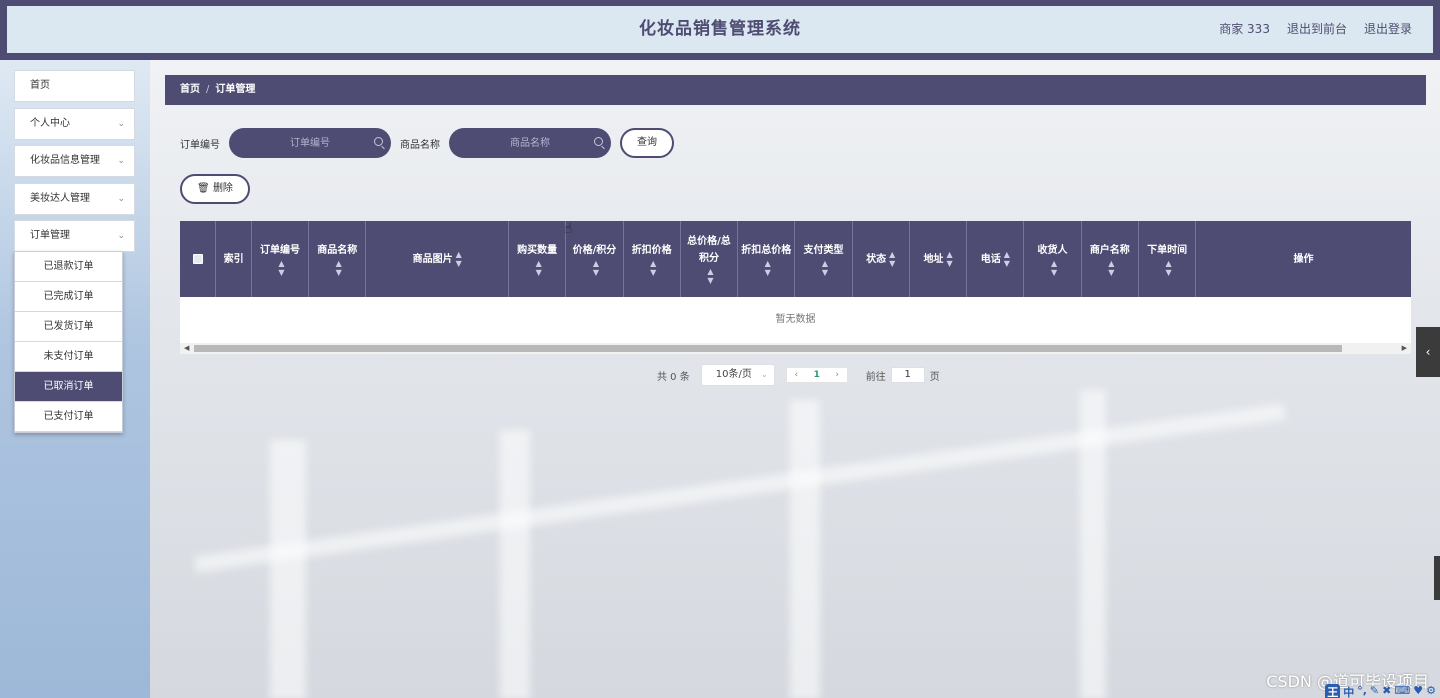 Image resolution: width=1440 pixels, height=698 pixels. Describe the element at coordinates (203, 188) in the screenshot. I see `trash-icon: 🗑` at that location.